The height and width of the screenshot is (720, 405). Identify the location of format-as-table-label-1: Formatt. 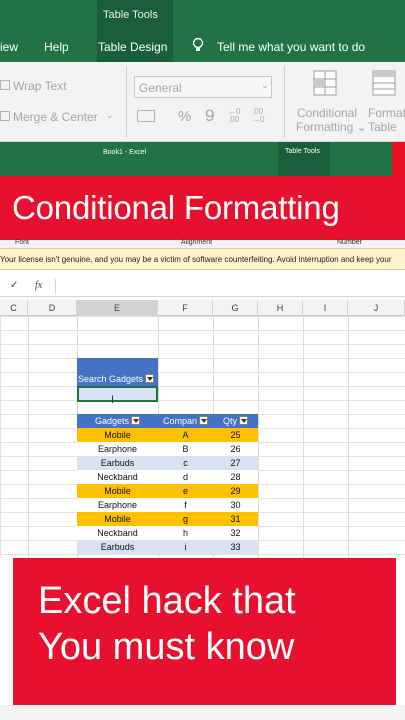
(386, 113).